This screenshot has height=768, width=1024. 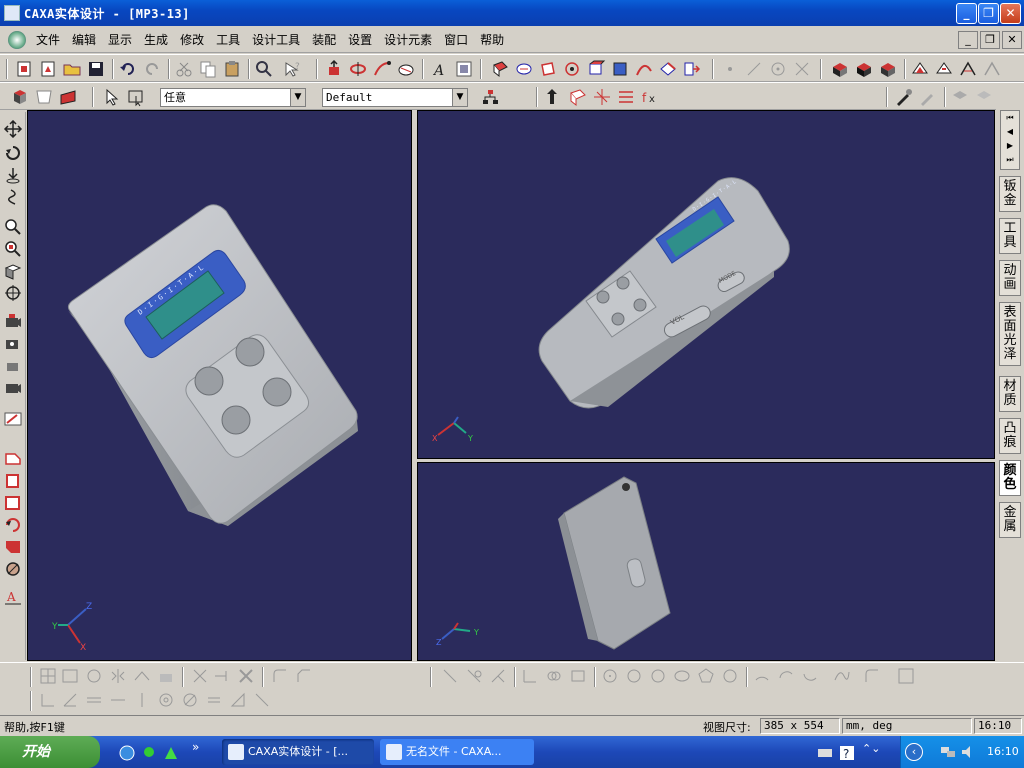 I want to click on context-help-icon: ?, so click(x=292, y=69).